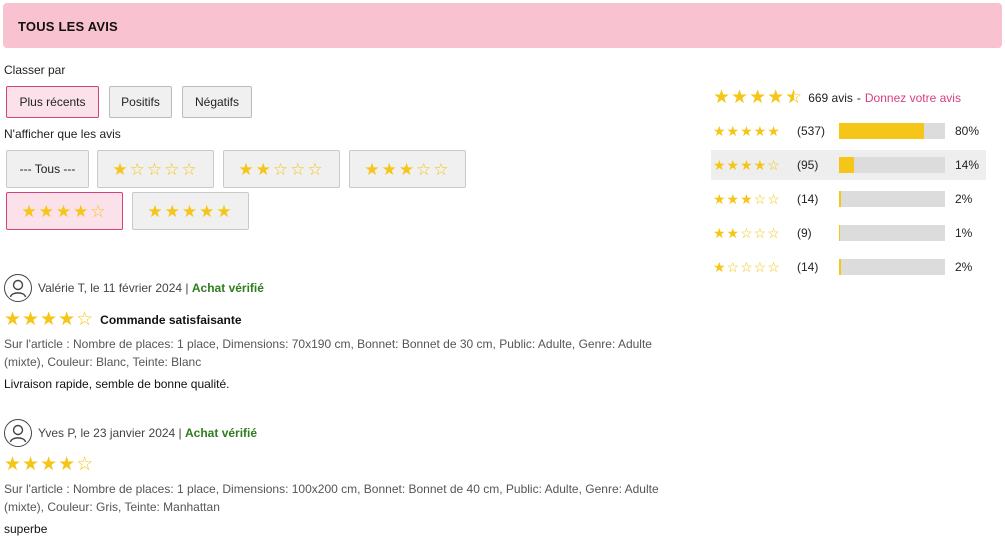  Describe the element at coordinates (62, 134) in the screenshot. I see `filter-label: N'afficher que les avis` at that location.